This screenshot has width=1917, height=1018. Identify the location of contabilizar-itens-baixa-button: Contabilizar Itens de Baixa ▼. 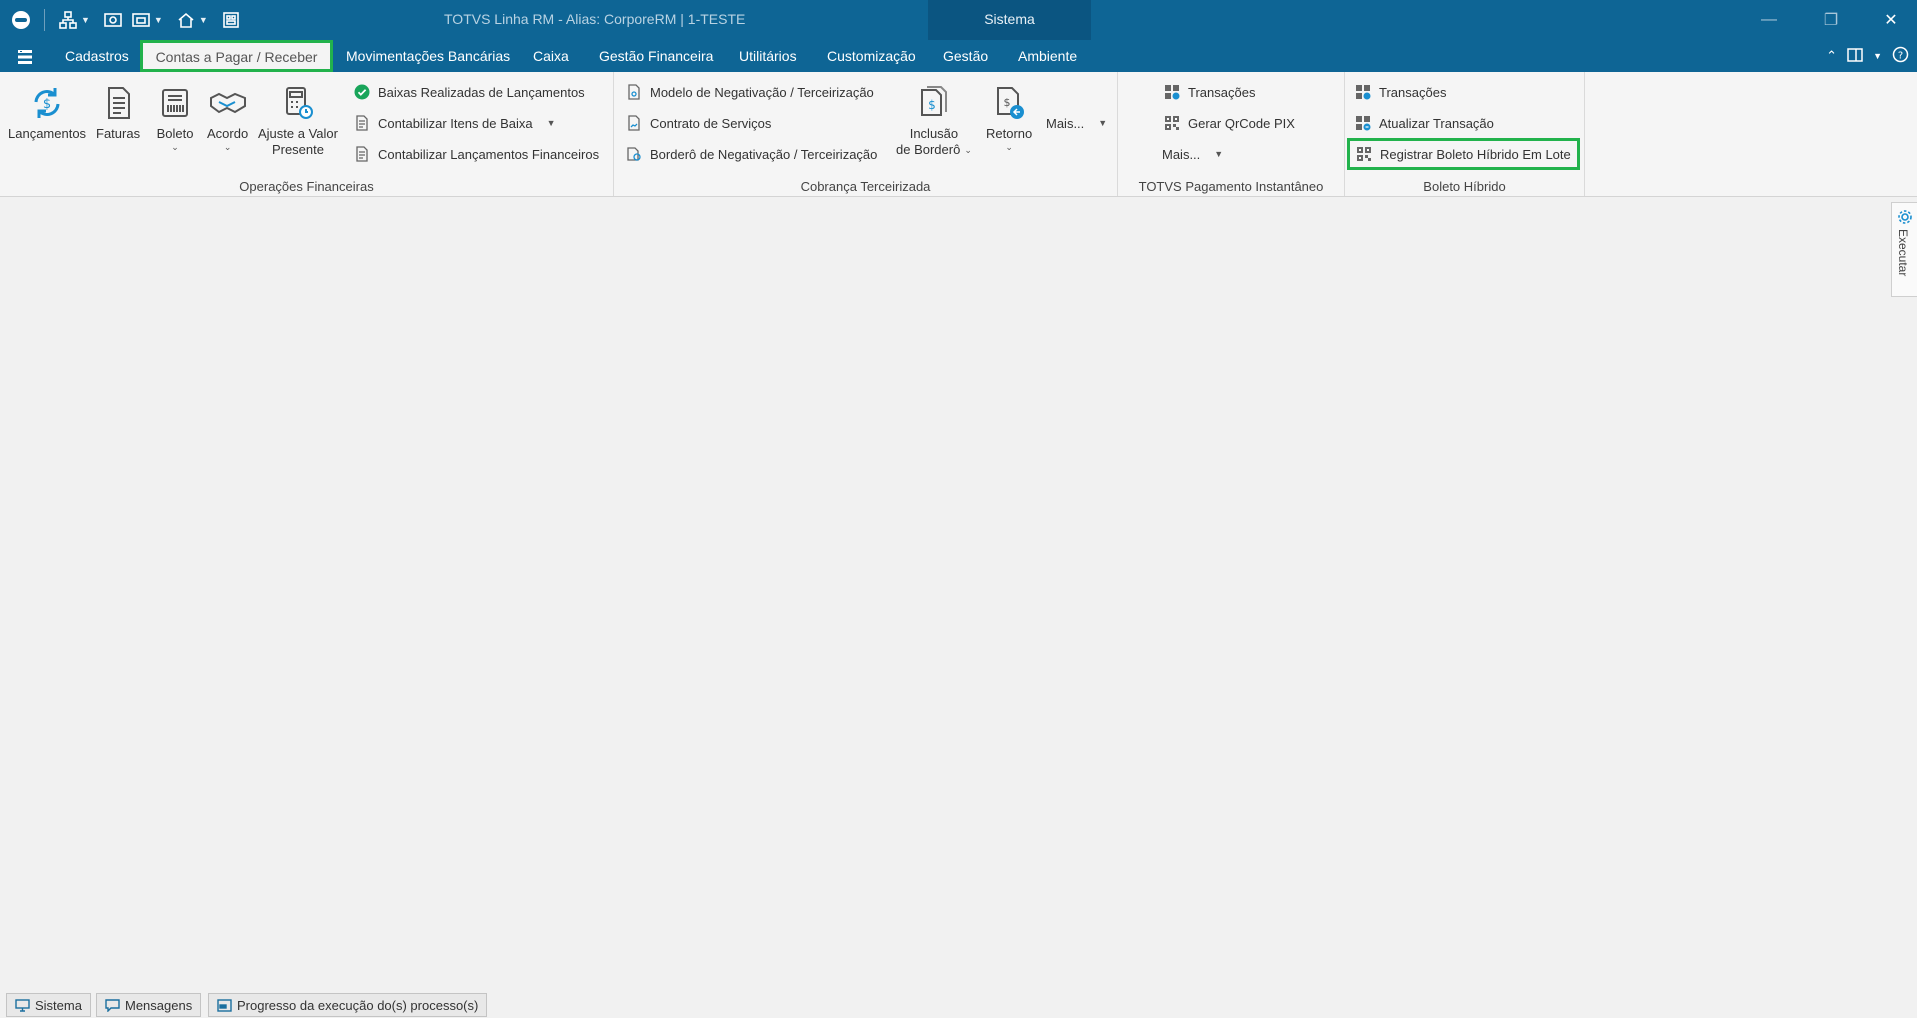
(455, 123).